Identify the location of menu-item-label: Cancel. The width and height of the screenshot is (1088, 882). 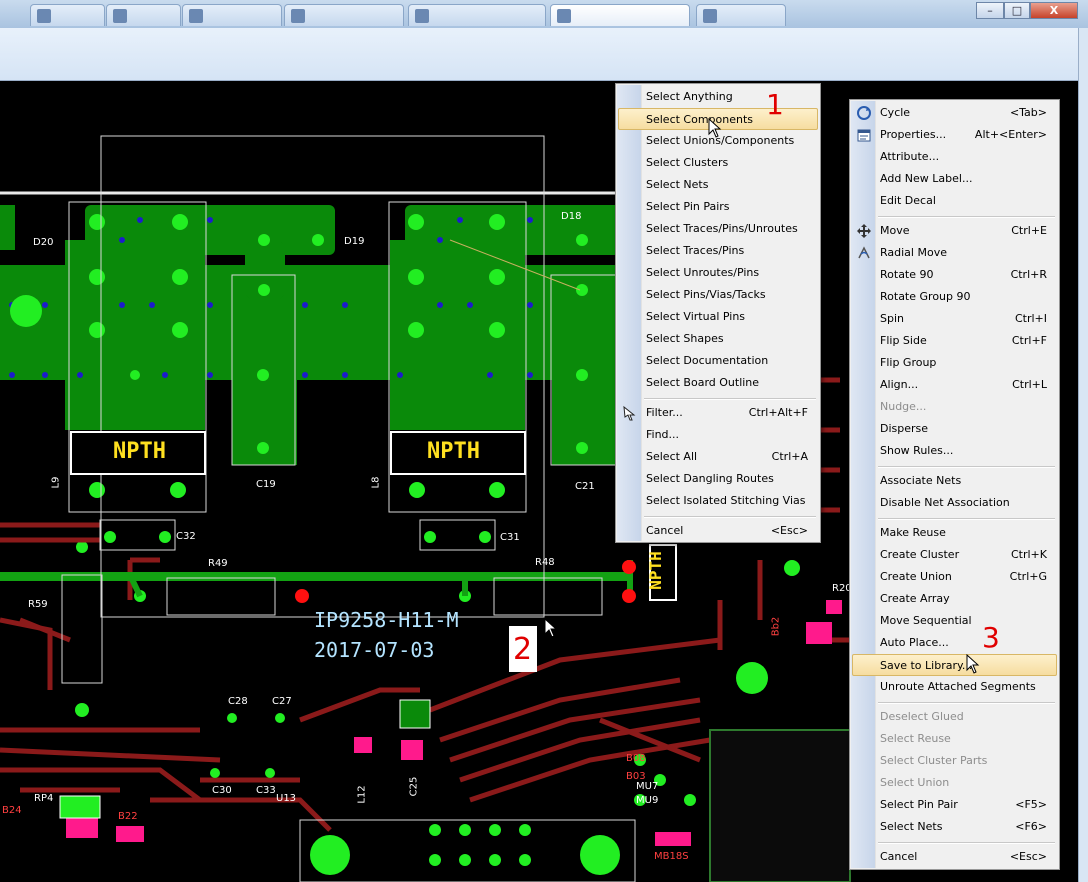
(665, 530).